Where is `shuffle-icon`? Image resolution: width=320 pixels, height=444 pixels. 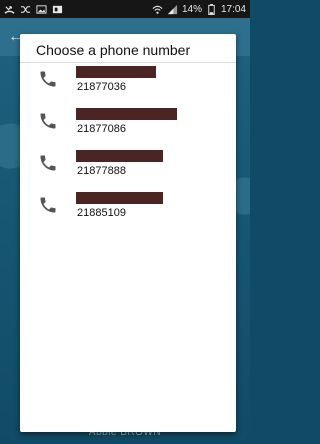 shuffle-icon is located at coordinates (25, 9).